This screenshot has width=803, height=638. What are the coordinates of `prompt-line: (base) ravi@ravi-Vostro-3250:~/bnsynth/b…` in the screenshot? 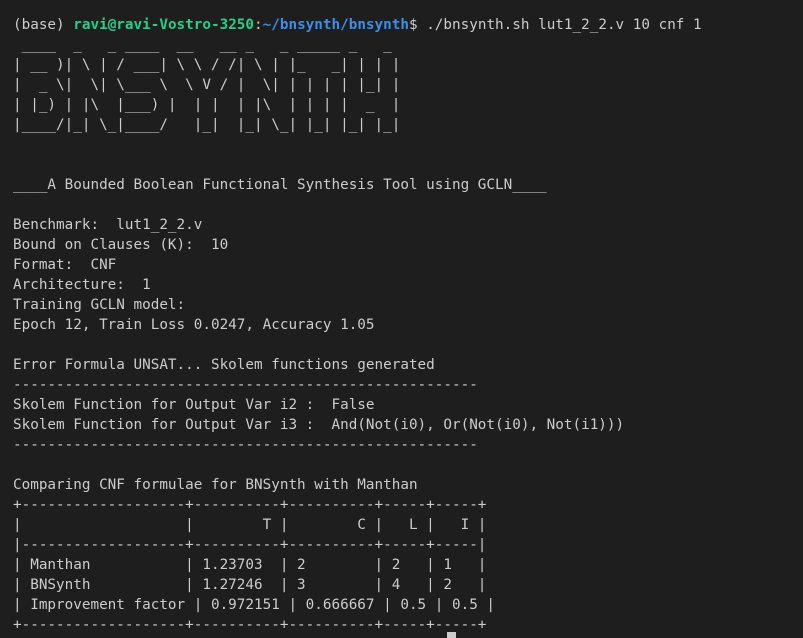 It's located at (408, 25).